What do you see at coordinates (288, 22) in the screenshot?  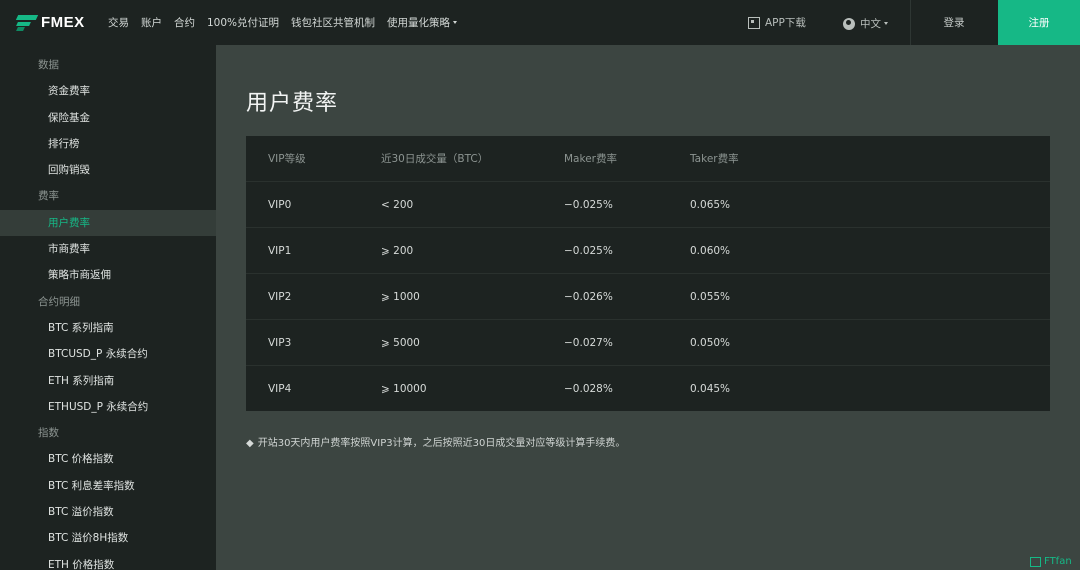 I see `main-nav: 交易 账户 合约 100%兑付证明 钱包社区共管机制 使用量化策略` at bounding box center [288, 22].